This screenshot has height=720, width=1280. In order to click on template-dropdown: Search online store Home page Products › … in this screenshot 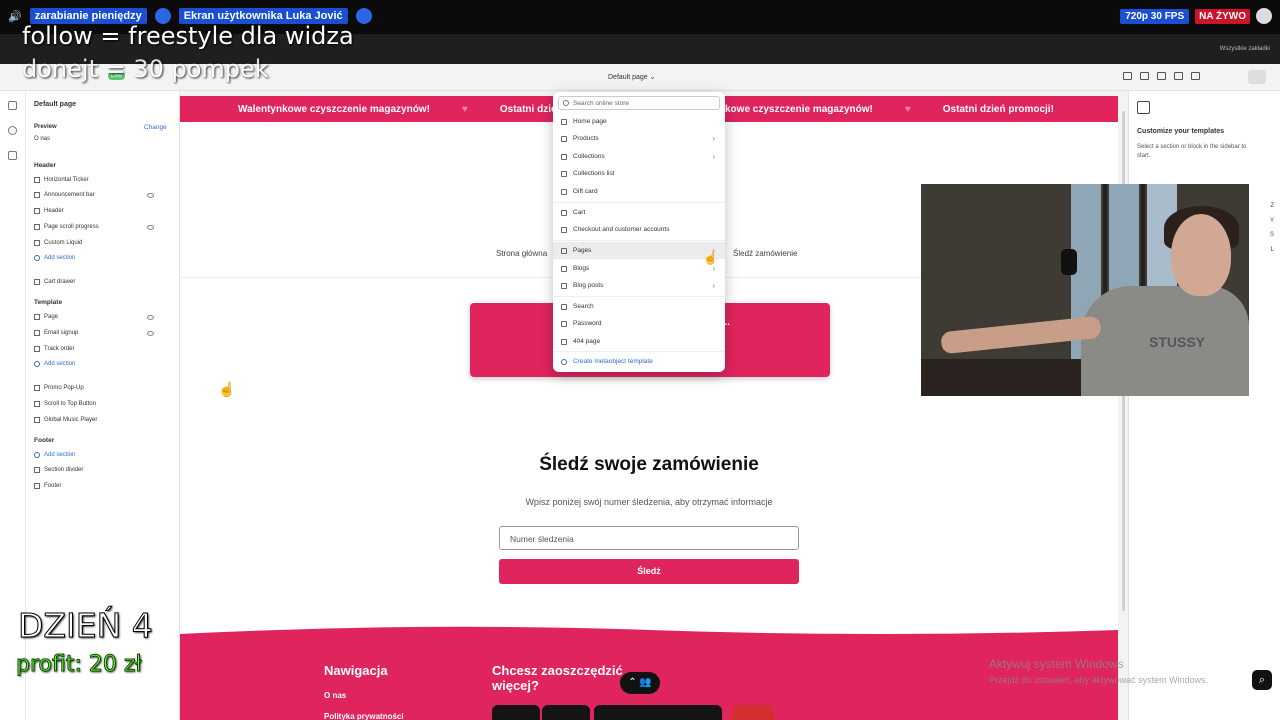, I will do `click(639, 232)`.